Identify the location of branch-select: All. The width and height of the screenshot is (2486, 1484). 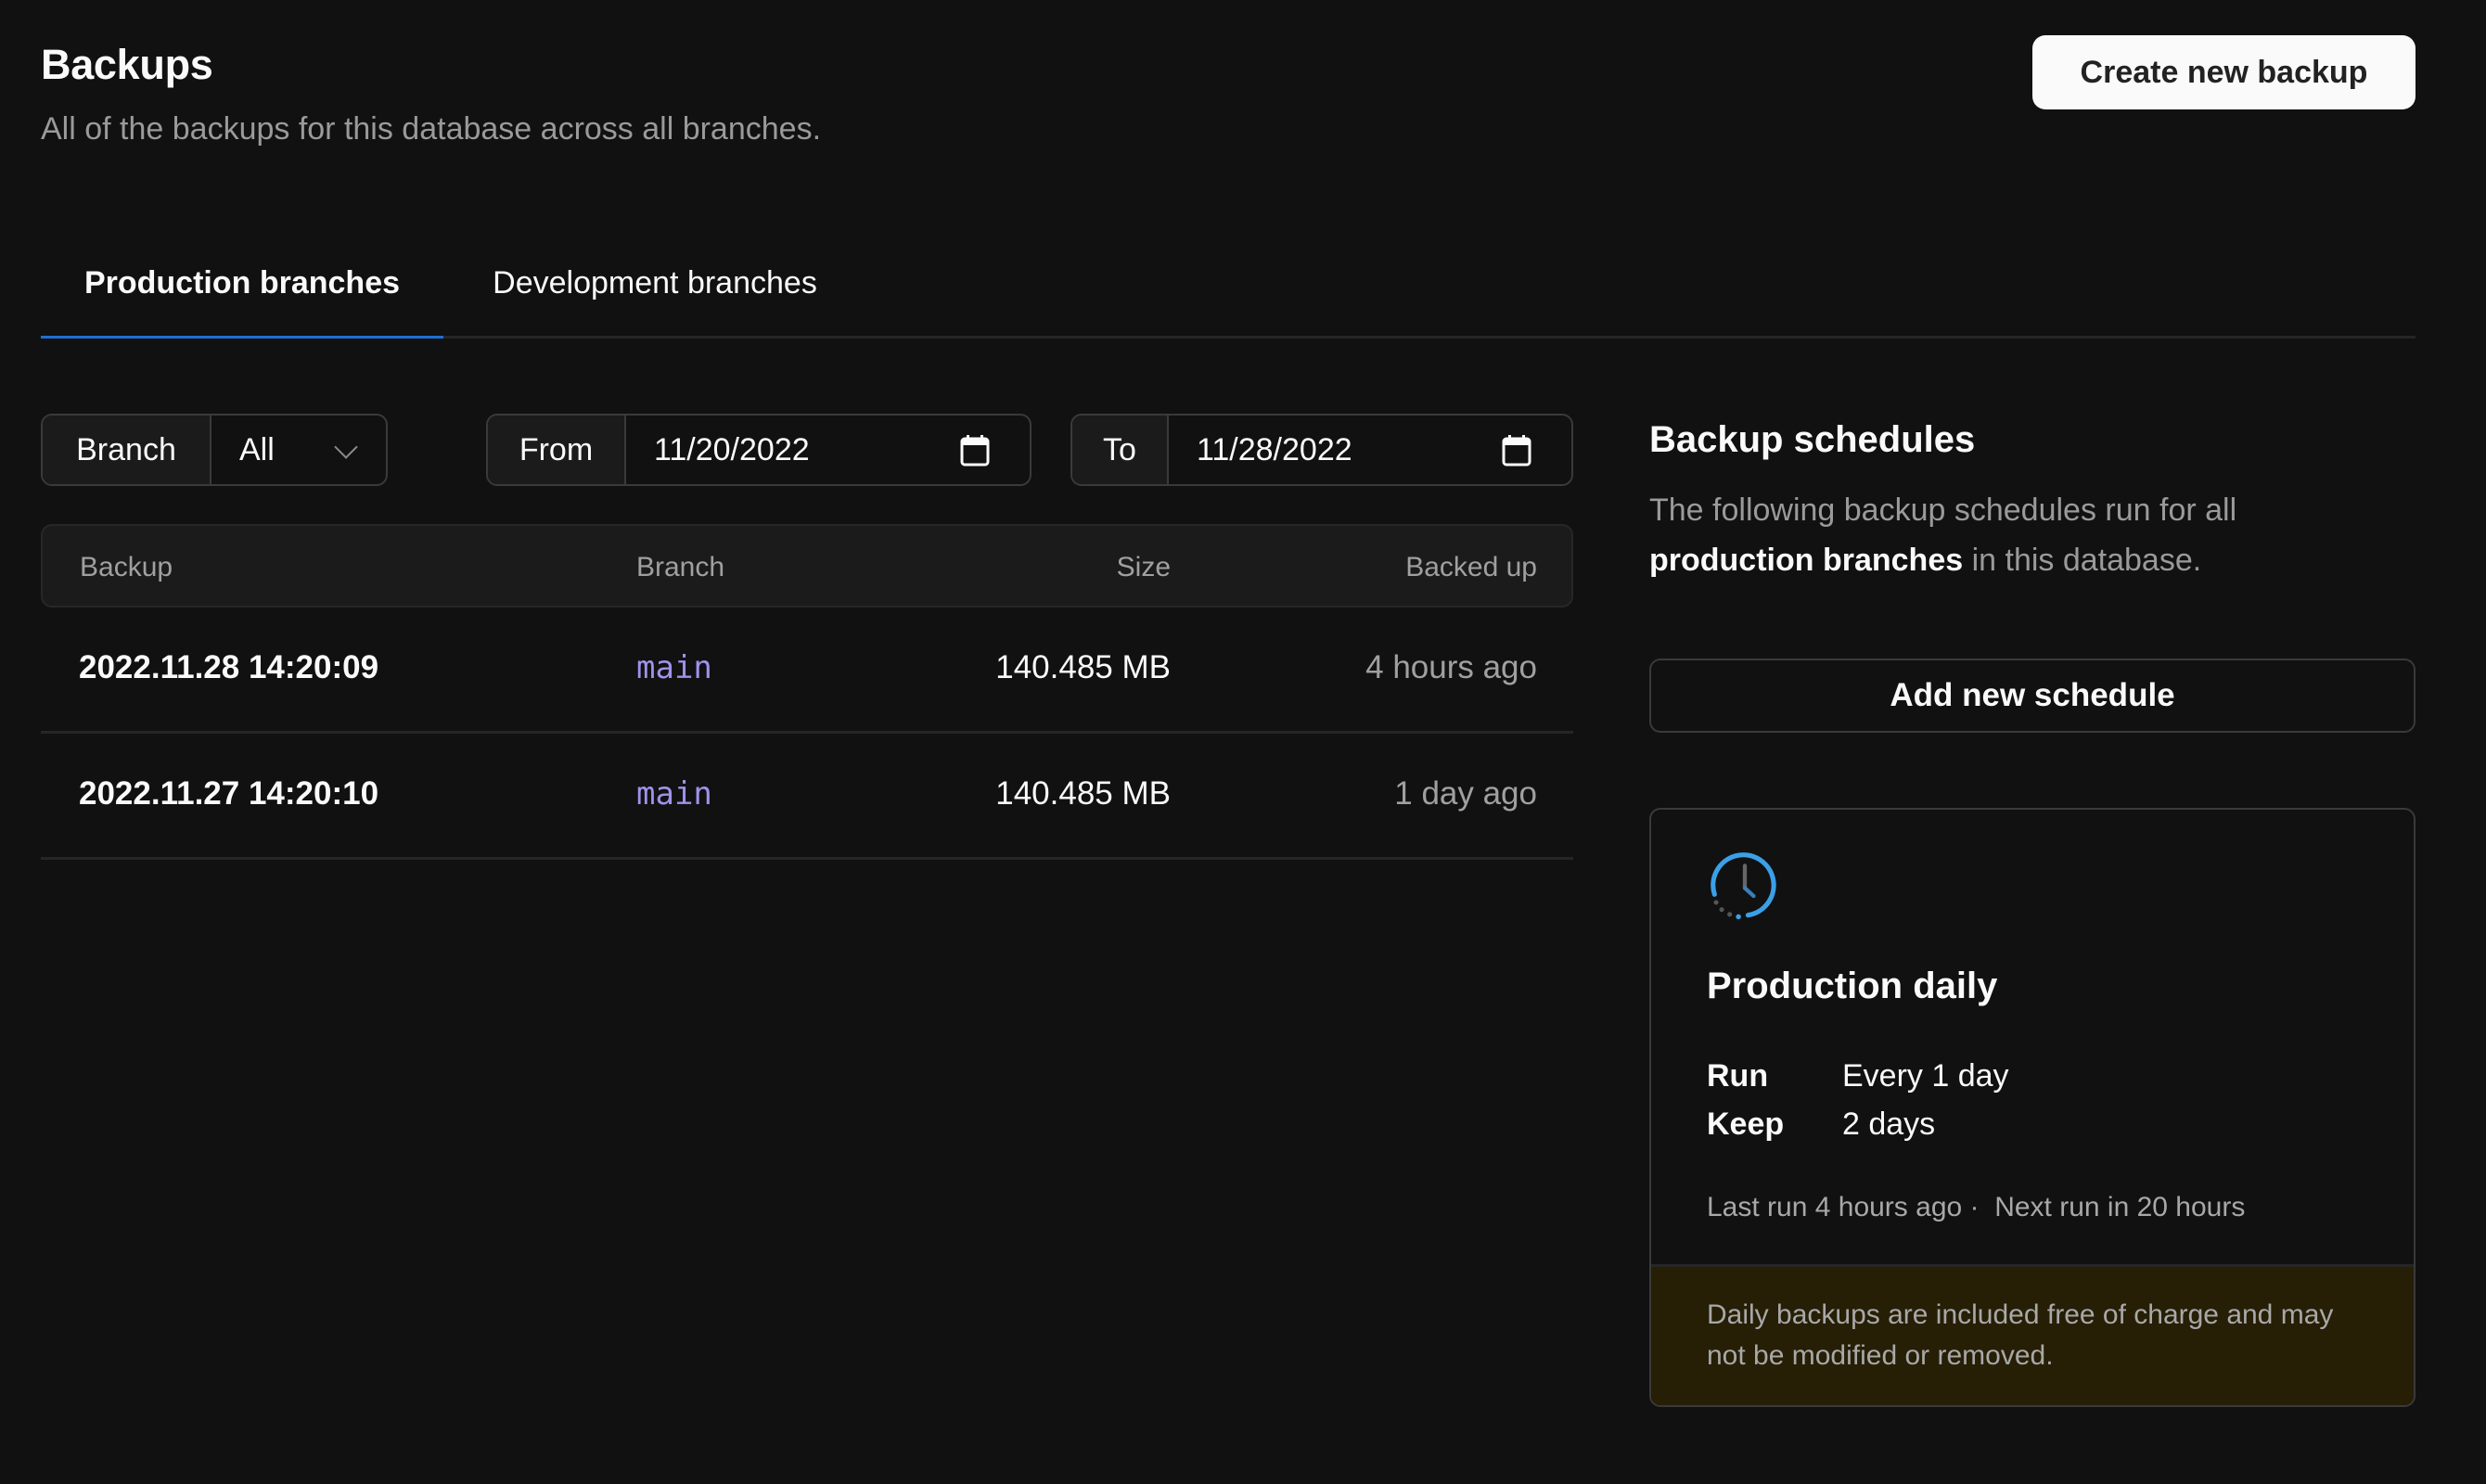
(298, 450).